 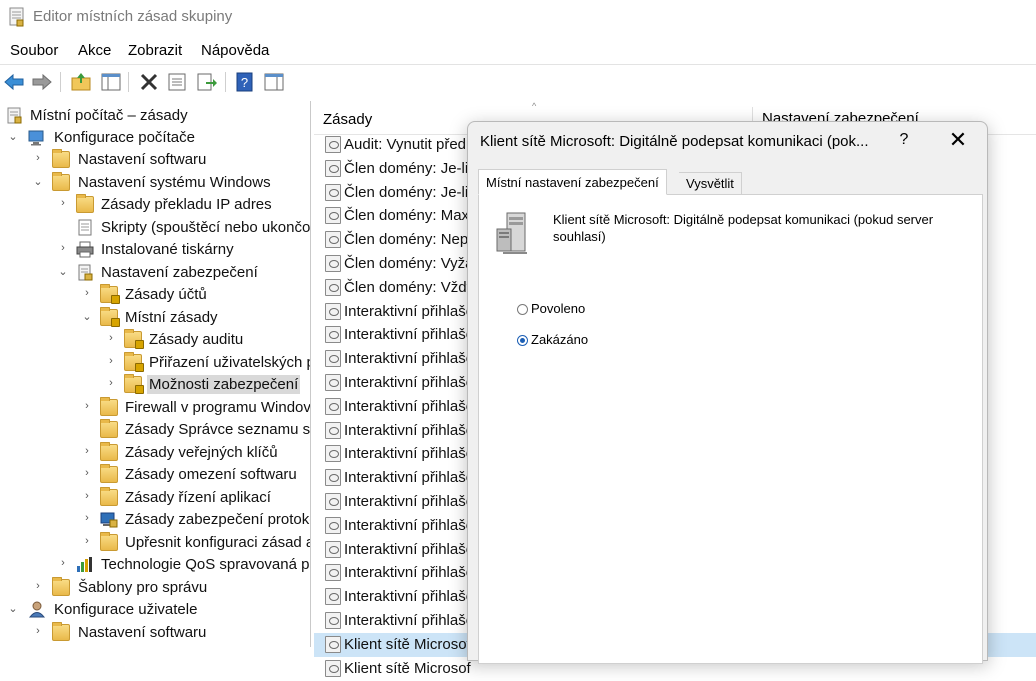 I want to click on list-item-label: Člen domény: Je-li, so click(x=406, y=192).